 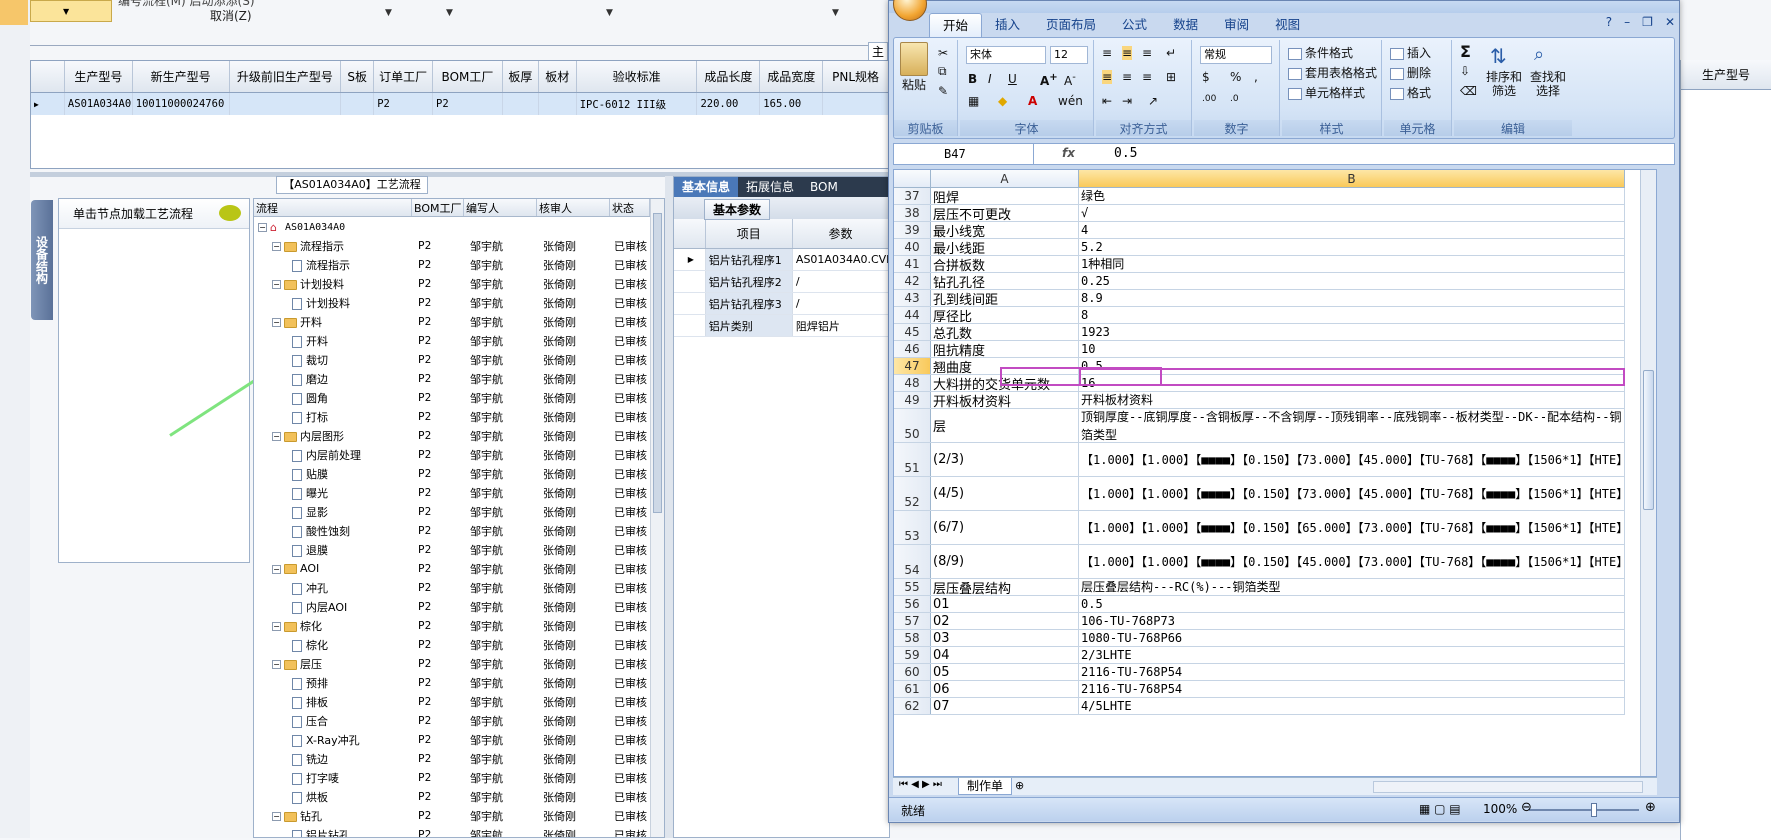 I want to click on tab-home: 开始, so click(x=956, y=25).